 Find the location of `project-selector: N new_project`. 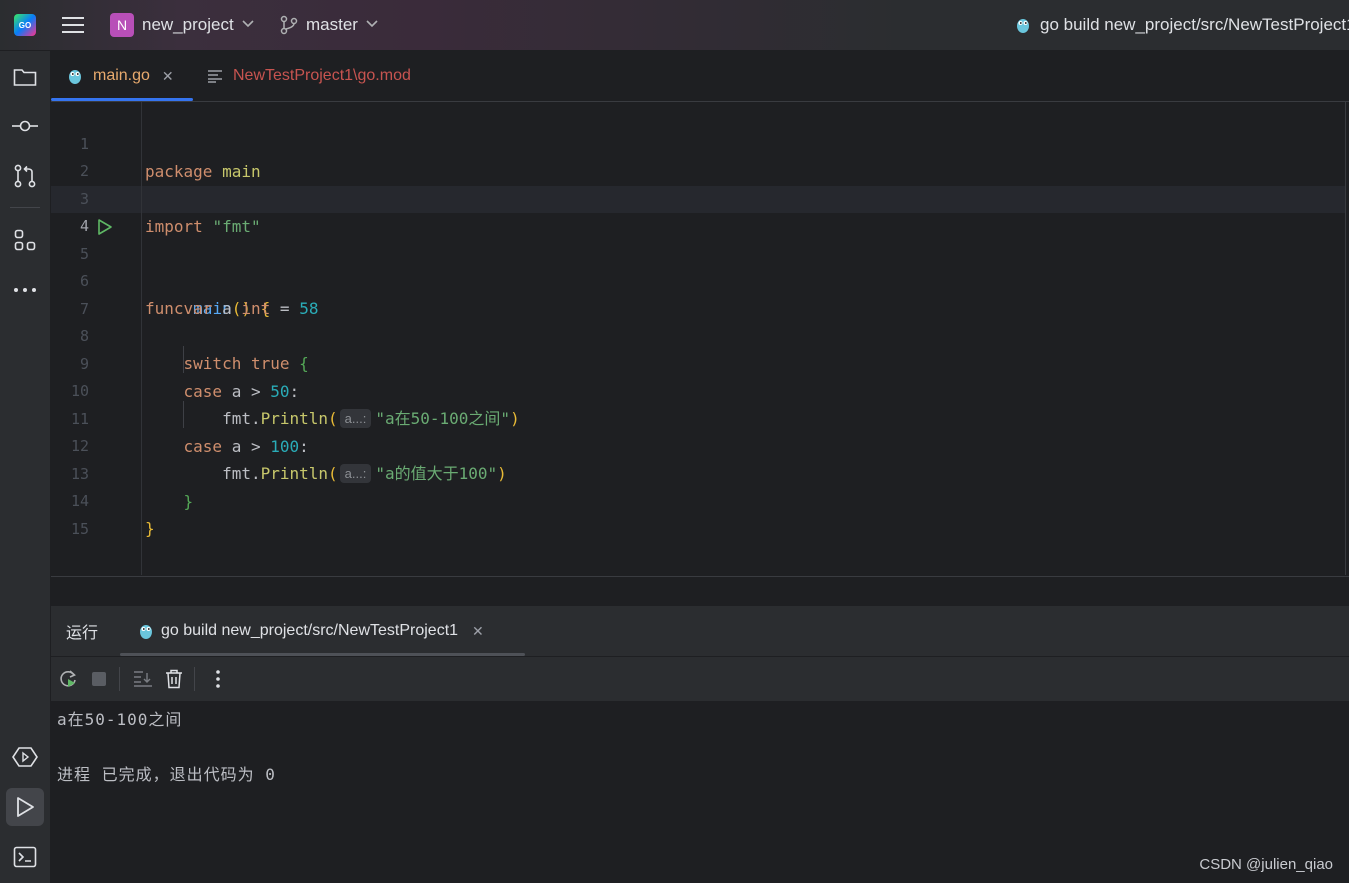

project-selector: N new_project is located at coordinates (182, 25).